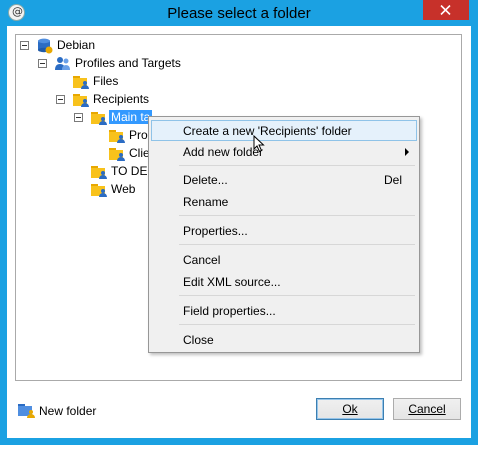 The image size is (492, 455). What do you see at coordinates (284, 259) in the screenshot?
I see `menu-item-cancel: Cancel` at bounding box center [284, 259].